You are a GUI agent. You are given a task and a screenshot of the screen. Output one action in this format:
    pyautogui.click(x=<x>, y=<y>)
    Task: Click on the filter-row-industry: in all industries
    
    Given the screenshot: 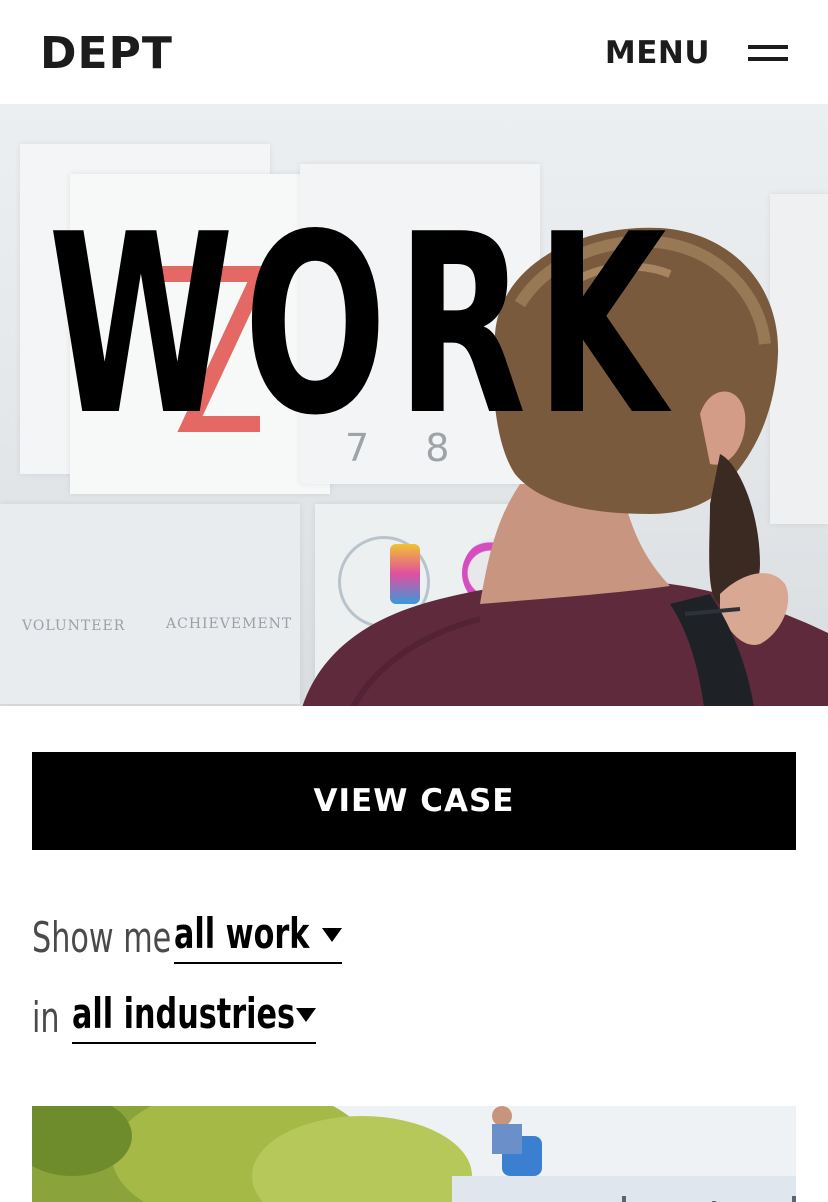 What is the action you would take?
    pyautogui.click(x=174, y=1014)
    